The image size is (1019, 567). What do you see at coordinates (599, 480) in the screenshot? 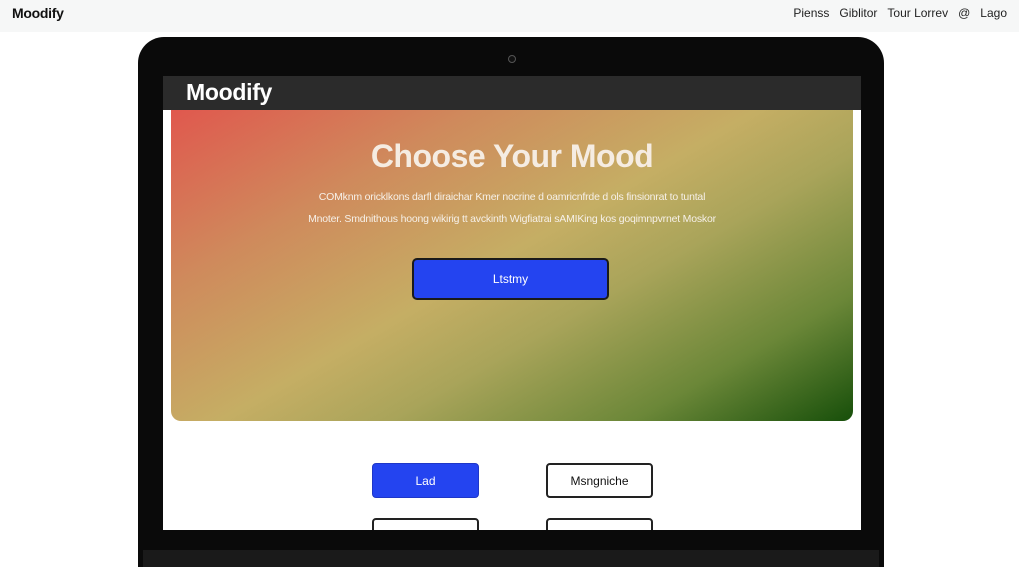
I see `mood-option-secondary-button: Msngniche` at bounding box center [599, 480].